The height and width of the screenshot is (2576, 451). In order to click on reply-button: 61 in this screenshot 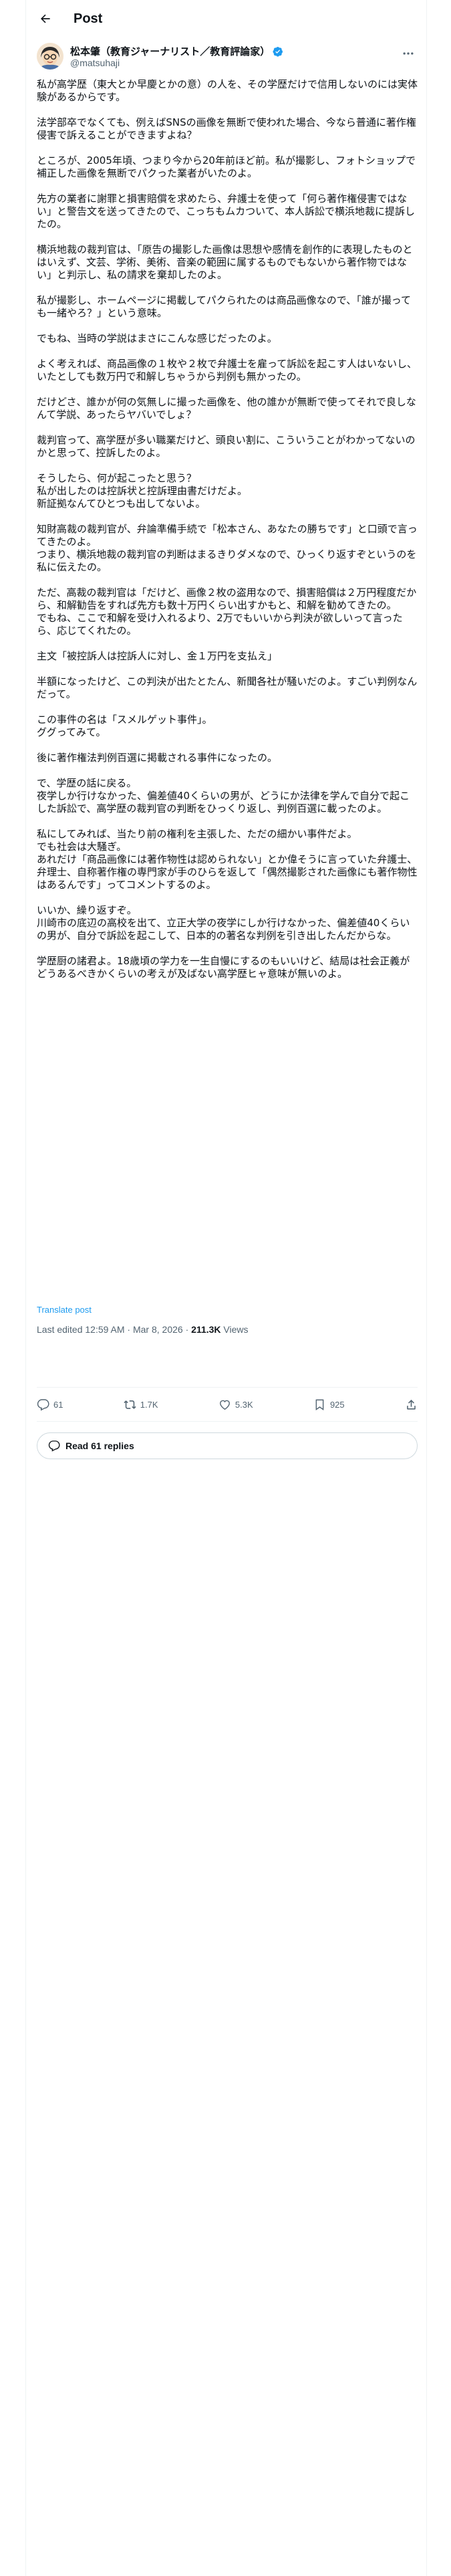, I will do `click(50, 1404)`.